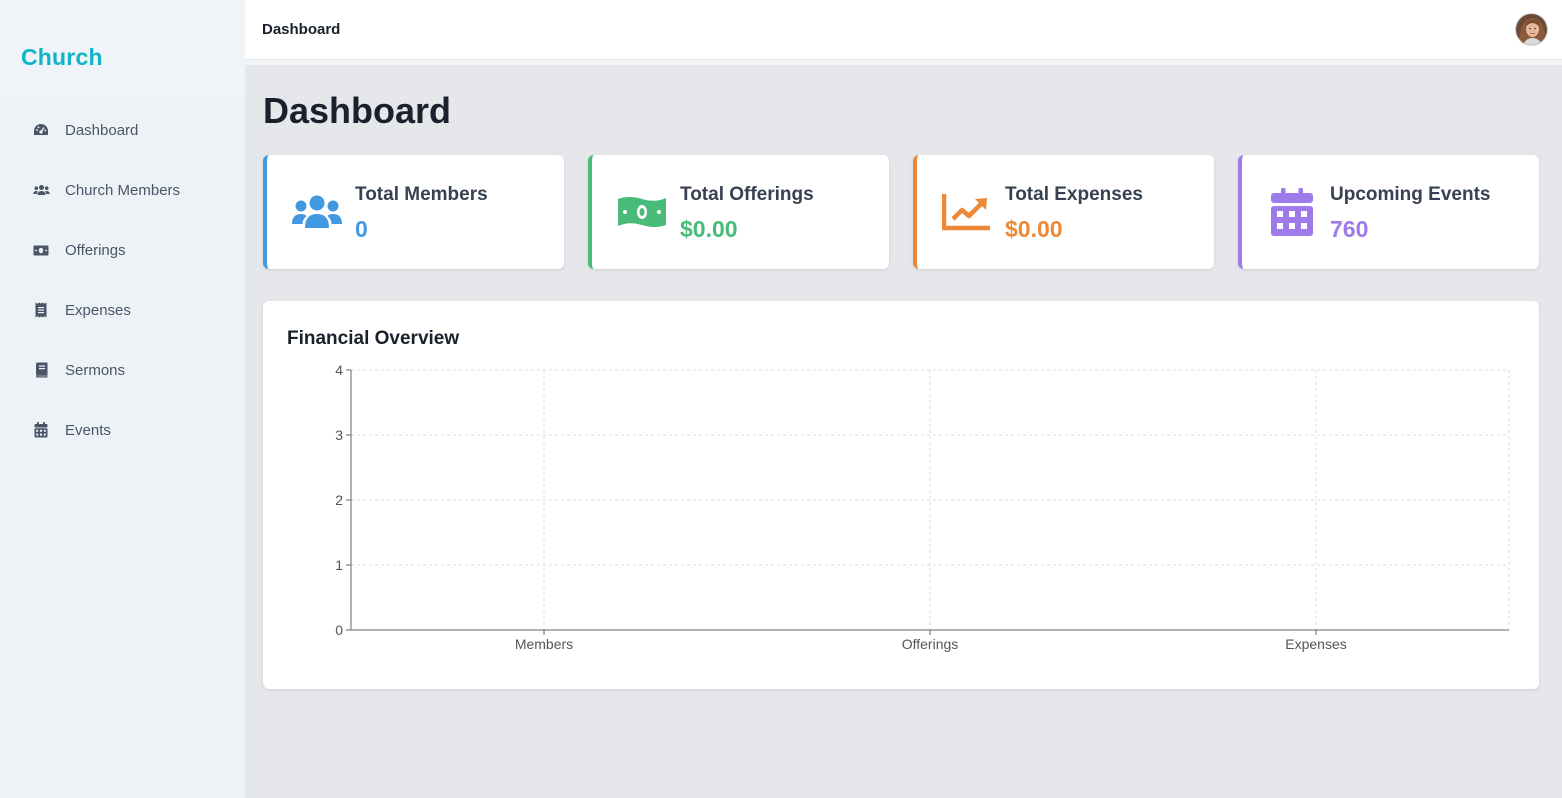 The image size is (1562, 798). I want to click on stat-card-total-offerings: Total Offerings $0.00, so click(738, 212).